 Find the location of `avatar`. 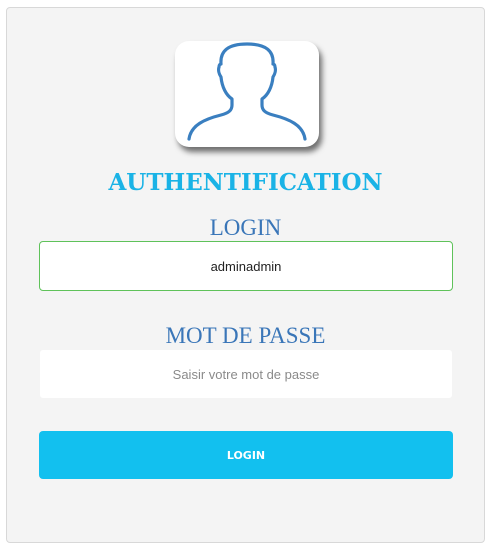

avatar is located at coordinates (247, 94).